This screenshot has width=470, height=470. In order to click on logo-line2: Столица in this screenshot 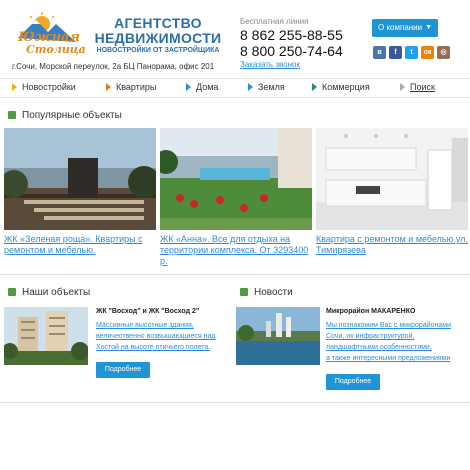, I will do `click(56, 49)`.